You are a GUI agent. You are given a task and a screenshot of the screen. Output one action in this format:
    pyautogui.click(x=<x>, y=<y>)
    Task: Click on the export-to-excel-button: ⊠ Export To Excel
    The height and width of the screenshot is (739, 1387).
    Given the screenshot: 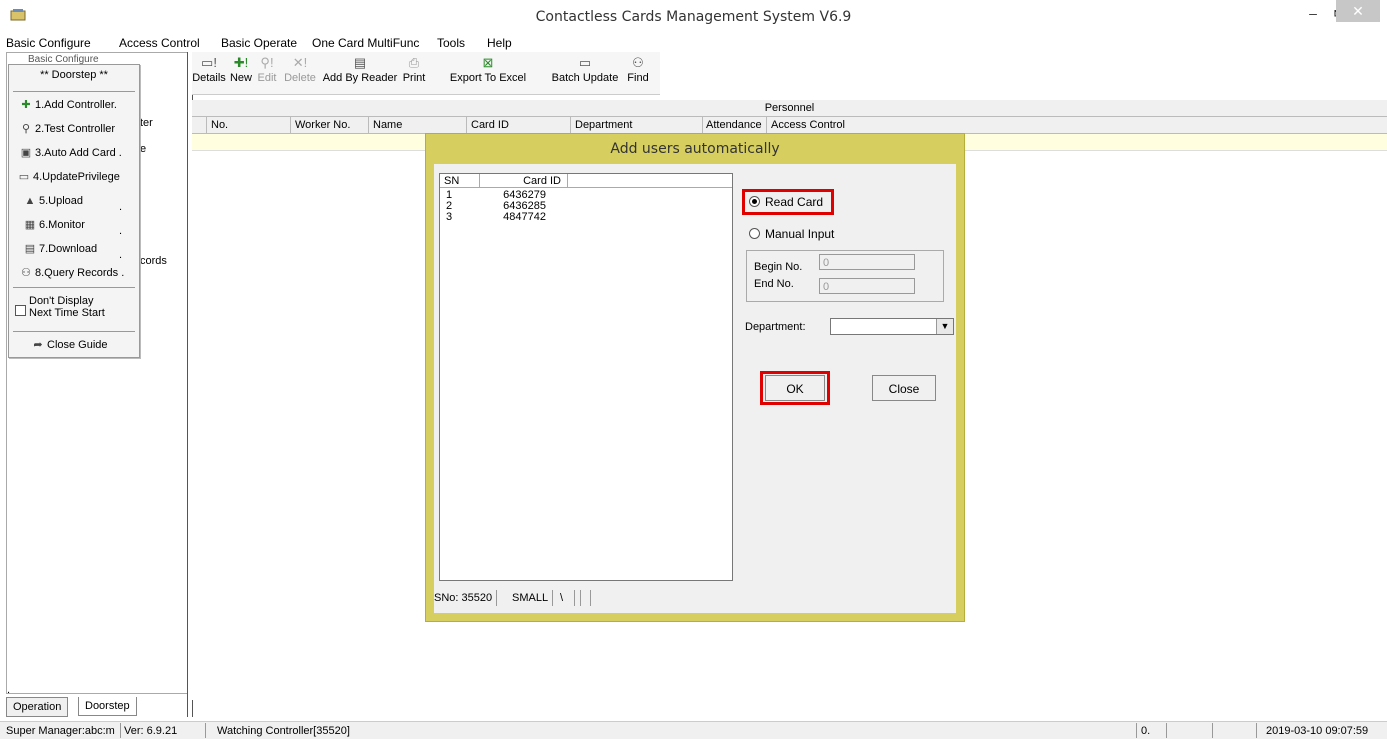 What is the action you would take?
    pyautogui.click(x=488, y=68)
    